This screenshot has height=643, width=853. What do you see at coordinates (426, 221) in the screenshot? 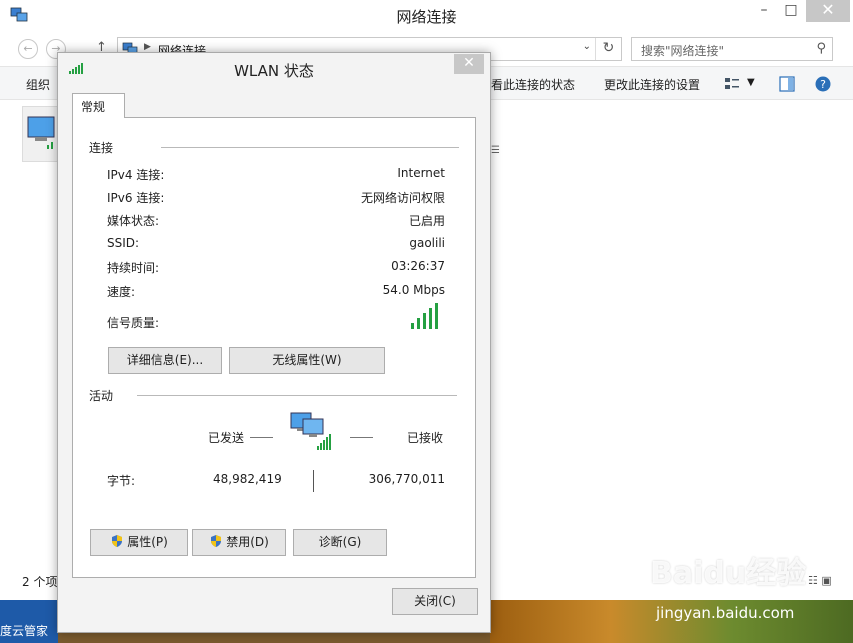
I see `media-state-value: 已启用` at bounding box center [426, 221].